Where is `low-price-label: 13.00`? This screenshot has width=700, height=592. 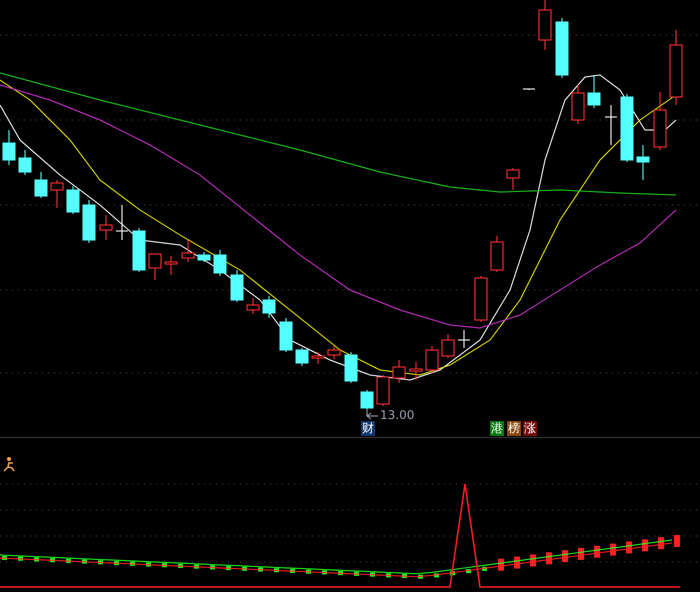 low-price-label: 13.00 is located at coordinates (397, 415).